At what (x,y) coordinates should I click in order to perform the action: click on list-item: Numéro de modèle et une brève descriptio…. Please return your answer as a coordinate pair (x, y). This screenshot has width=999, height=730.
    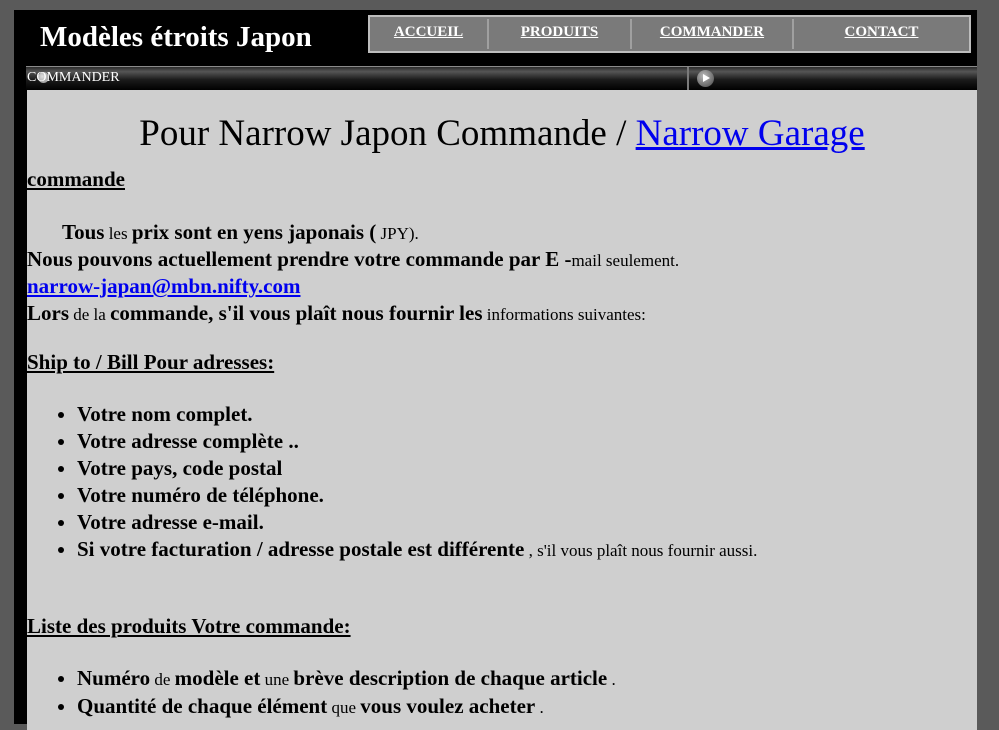
    Looking at the image, I should click on (346, 679).